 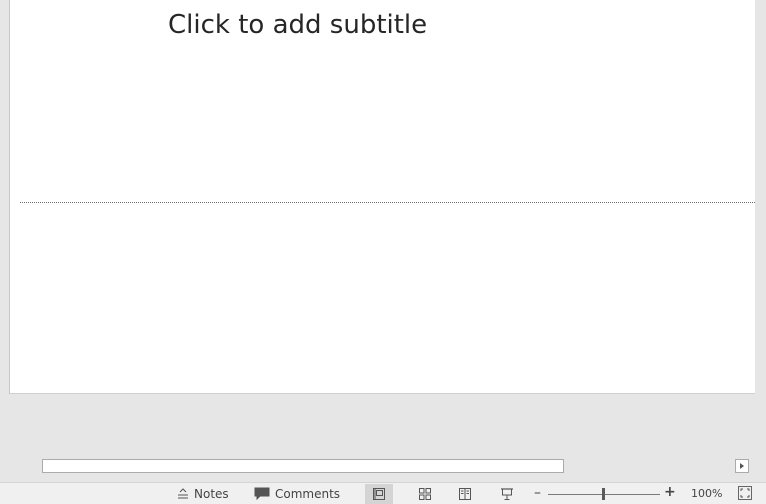 I want to click on vertical-scrollbar-area, so click(x=760, y=196).